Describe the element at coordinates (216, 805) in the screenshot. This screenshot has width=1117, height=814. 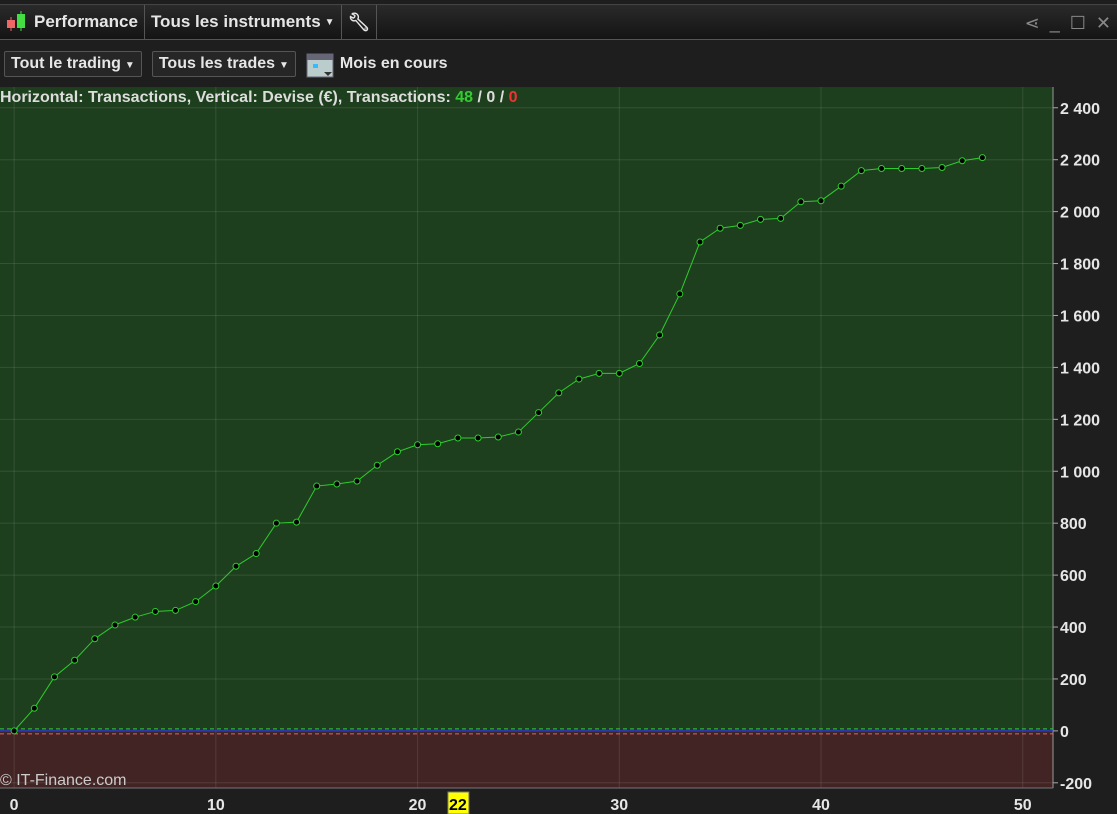
I see `x-tick-label: 10` at that location.